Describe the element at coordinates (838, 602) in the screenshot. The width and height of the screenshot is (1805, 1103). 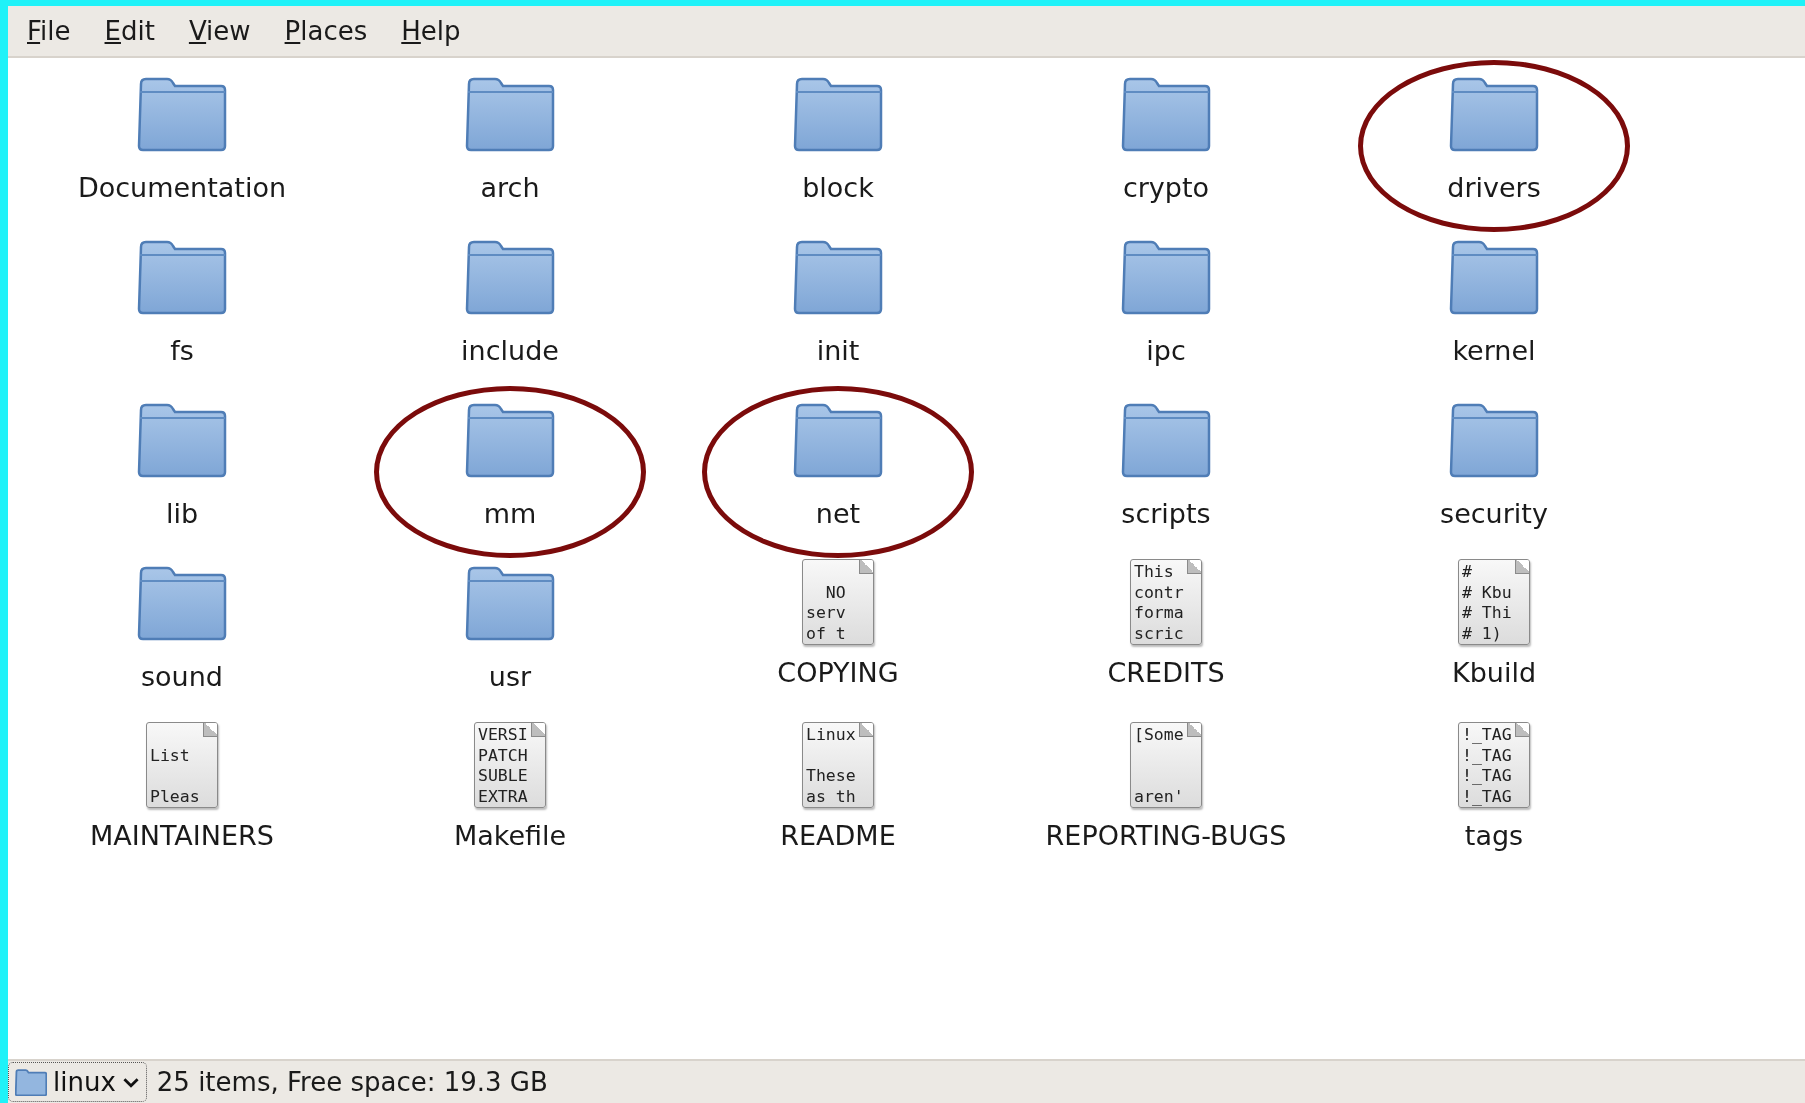
I see `text-file-icon: NO serv of t` at that location.